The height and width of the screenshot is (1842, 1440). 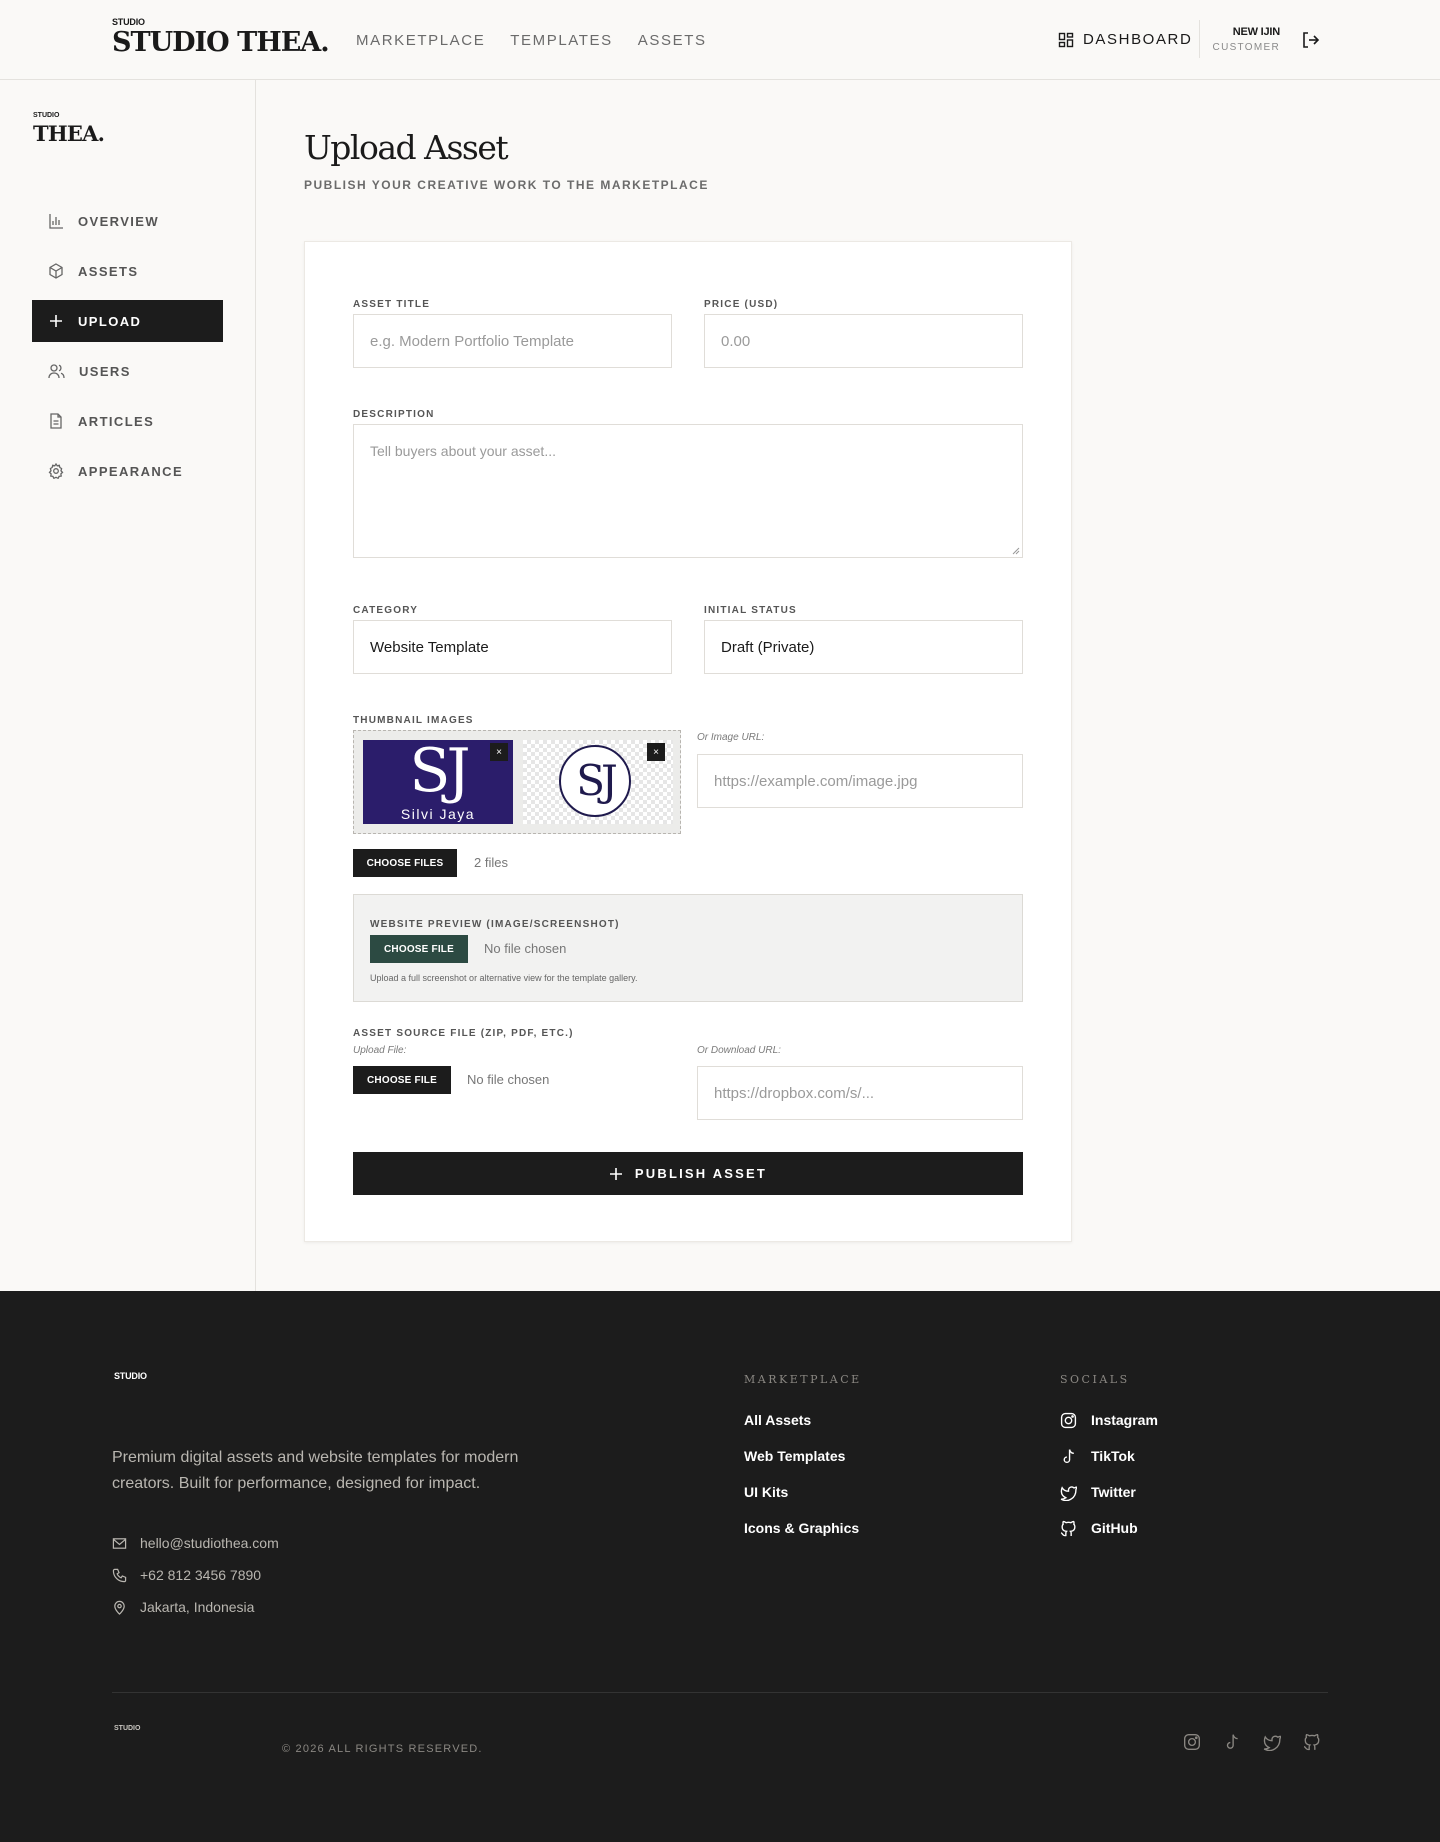 What do you see at coordinates (119, 1543) in the screenshot?
I see `mail-icon` at bounding box center [119, 1543].